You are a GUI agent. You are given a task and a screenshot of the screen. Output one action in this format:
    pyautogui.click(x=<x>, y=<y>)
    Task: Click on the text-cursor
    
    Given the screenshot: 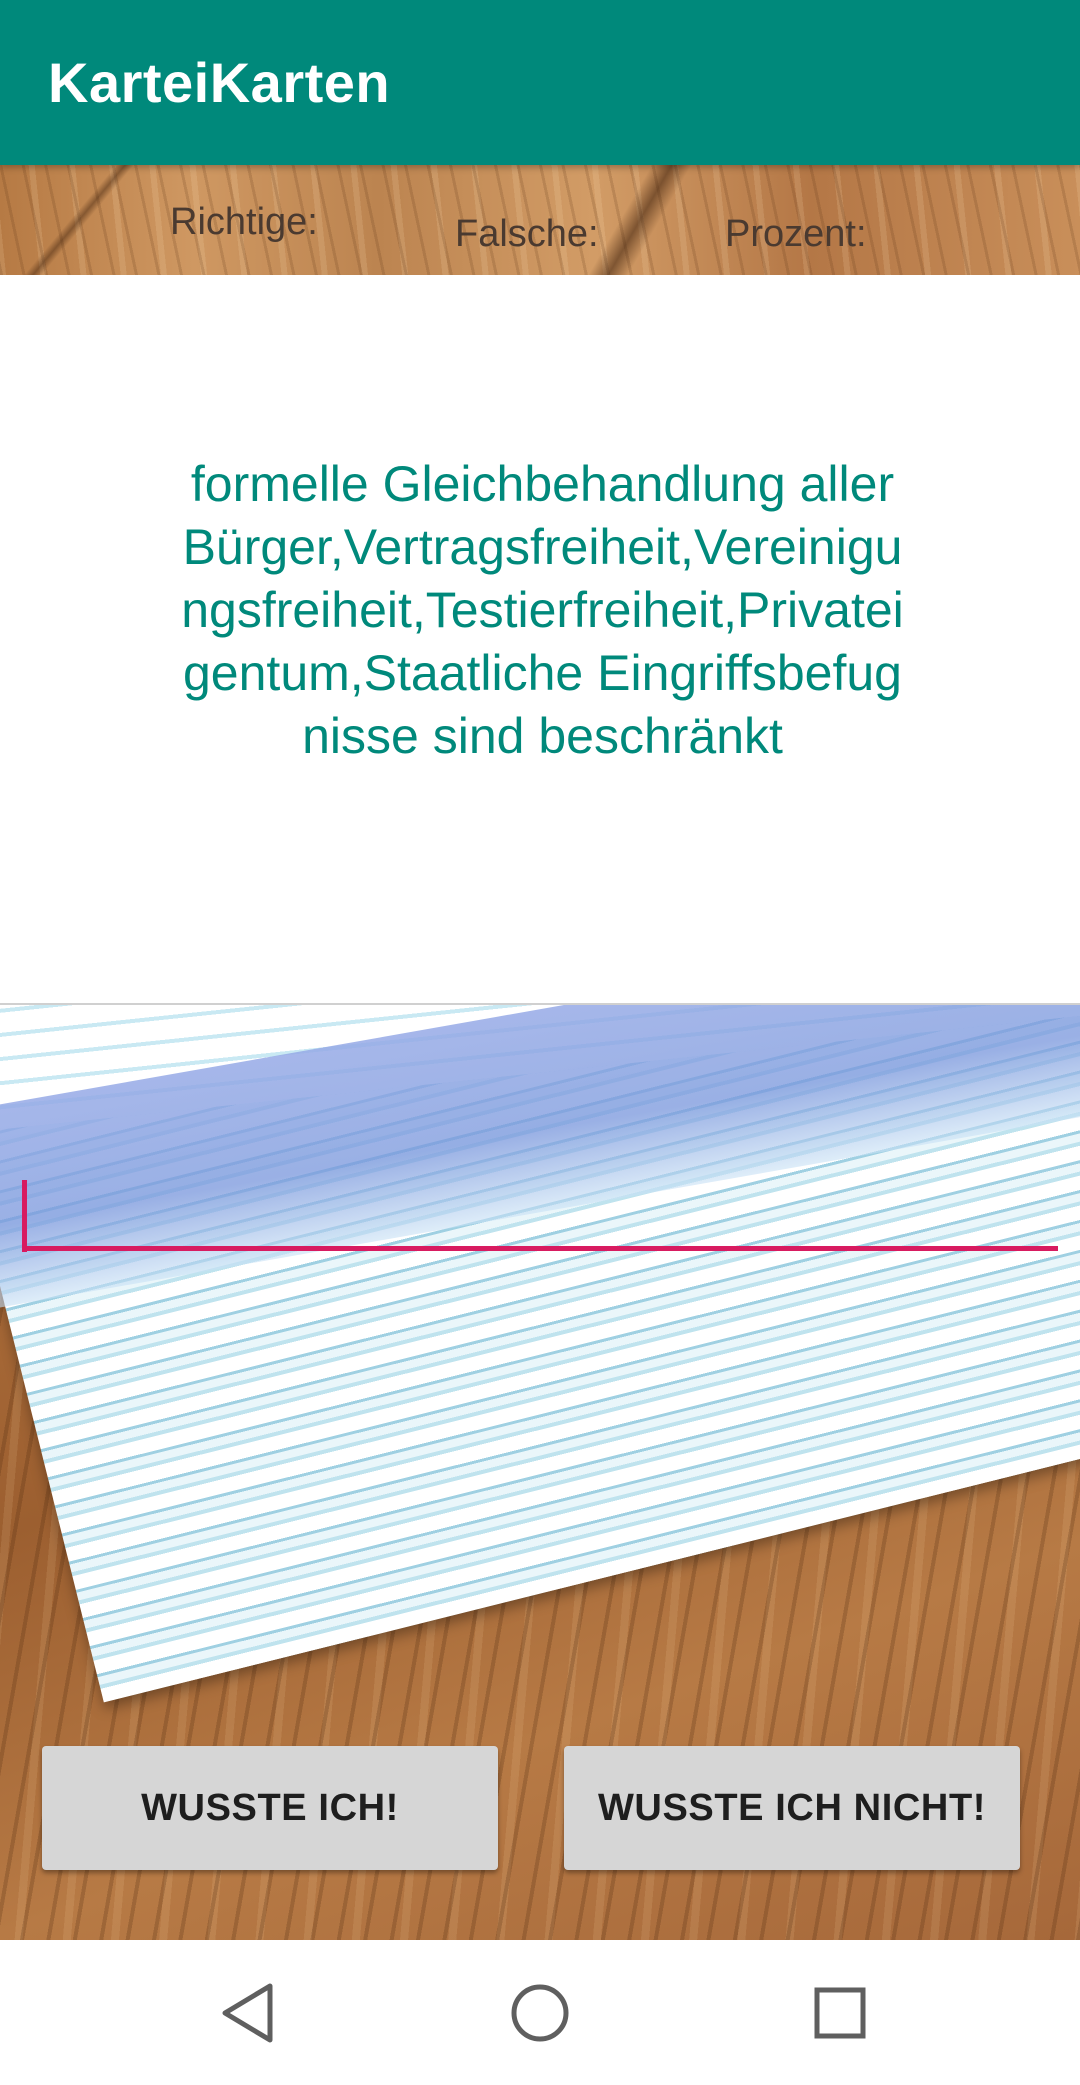 What is the action you would take?
    pyautogui.click(x=24, y=1216)
    